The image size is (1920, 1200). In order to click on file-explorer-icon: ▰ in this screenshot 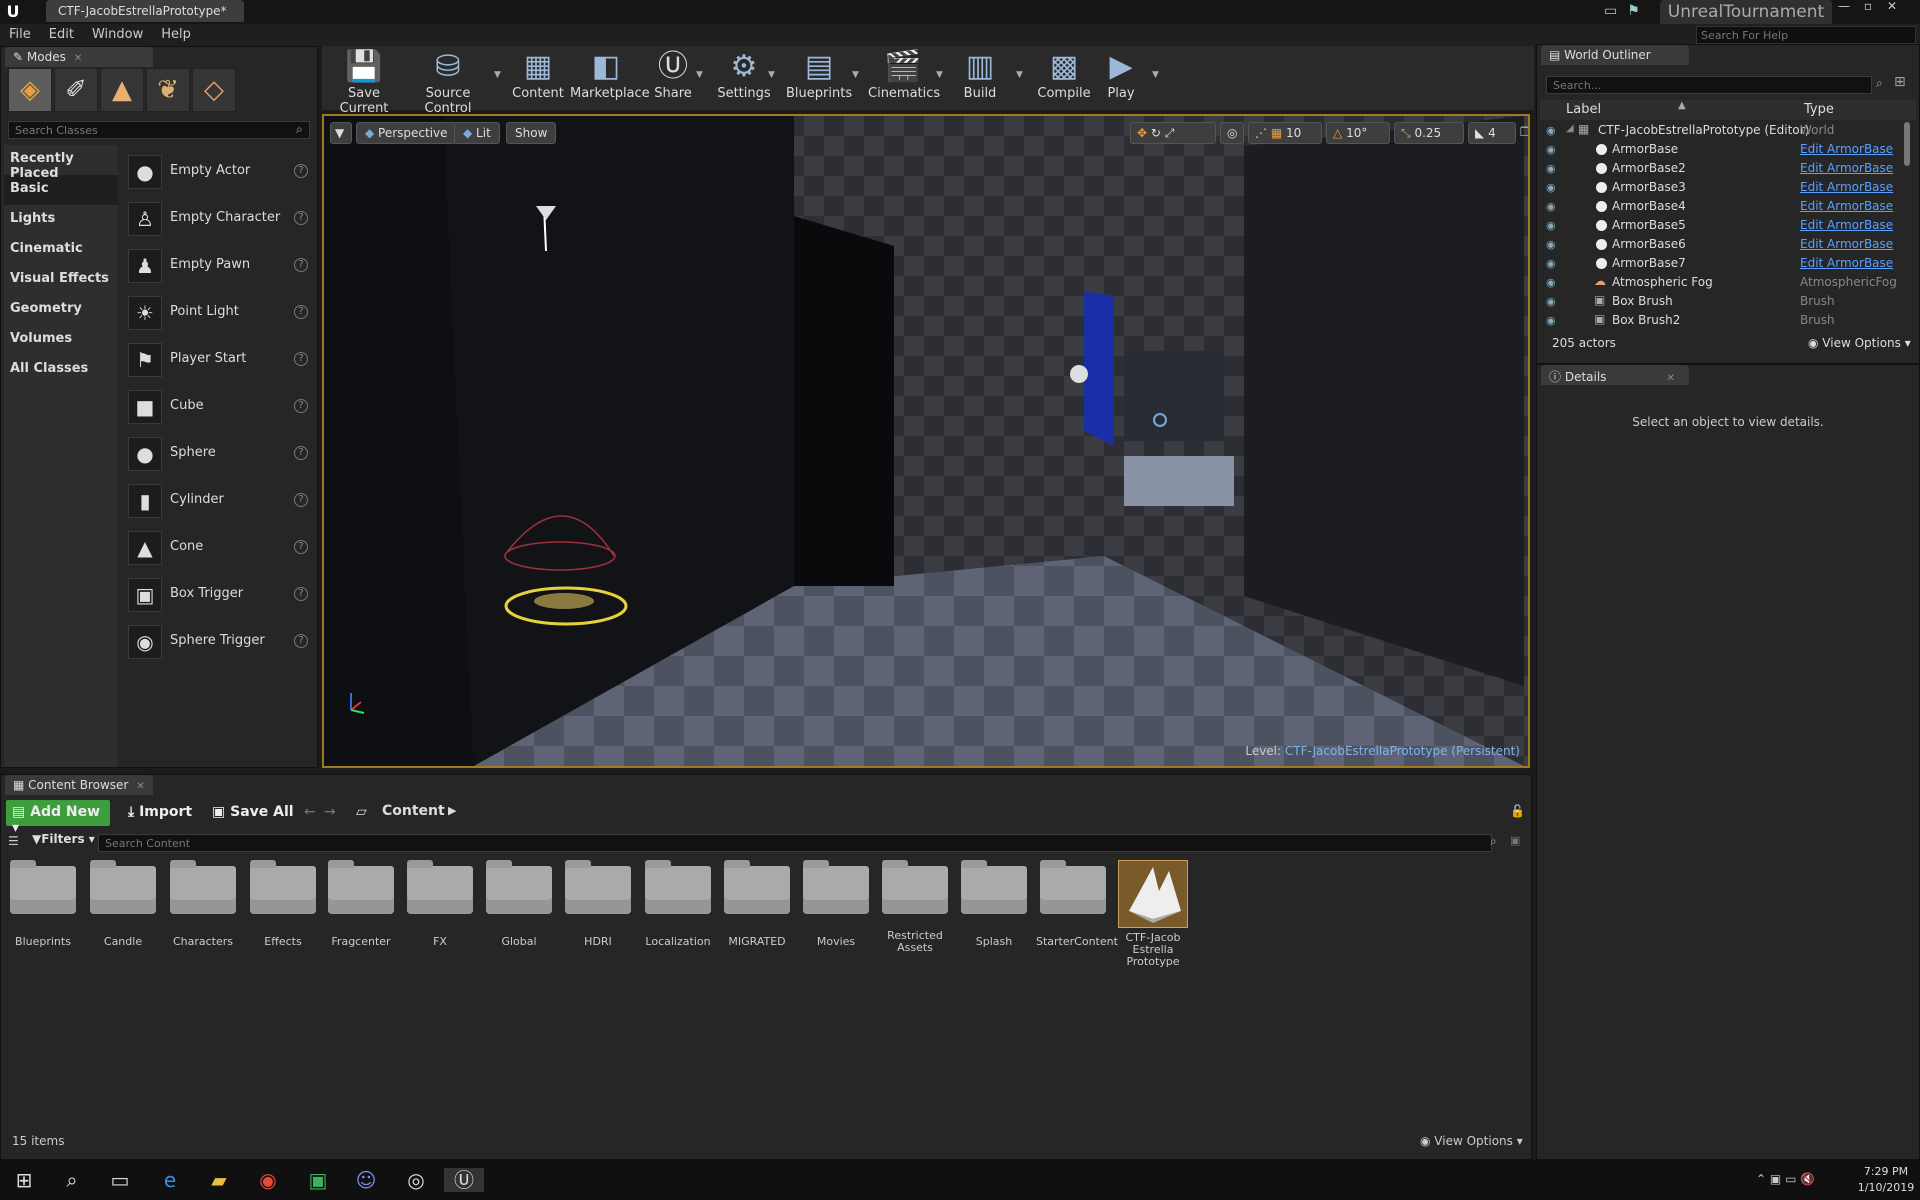, I will do `click(219, 1180)`.